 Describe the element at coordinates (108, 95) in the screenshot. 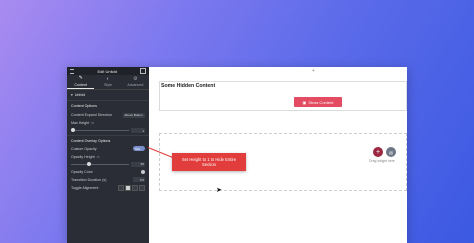

I see `section-unfold: ▾ Unfold` at that location.